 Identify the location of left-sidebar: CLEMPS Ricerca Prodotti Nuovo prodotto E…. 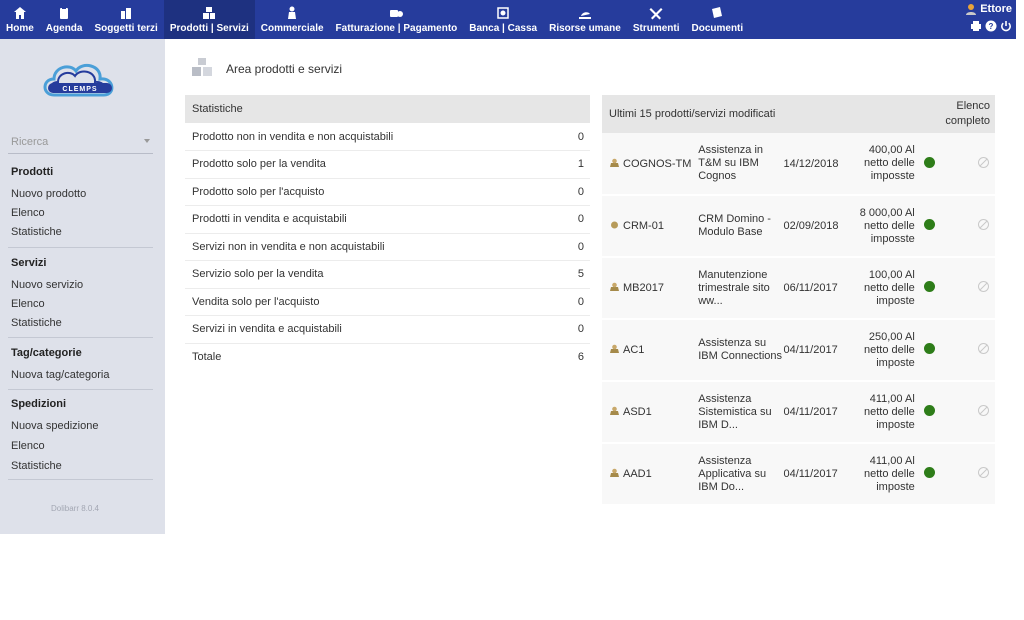
(82, 286).